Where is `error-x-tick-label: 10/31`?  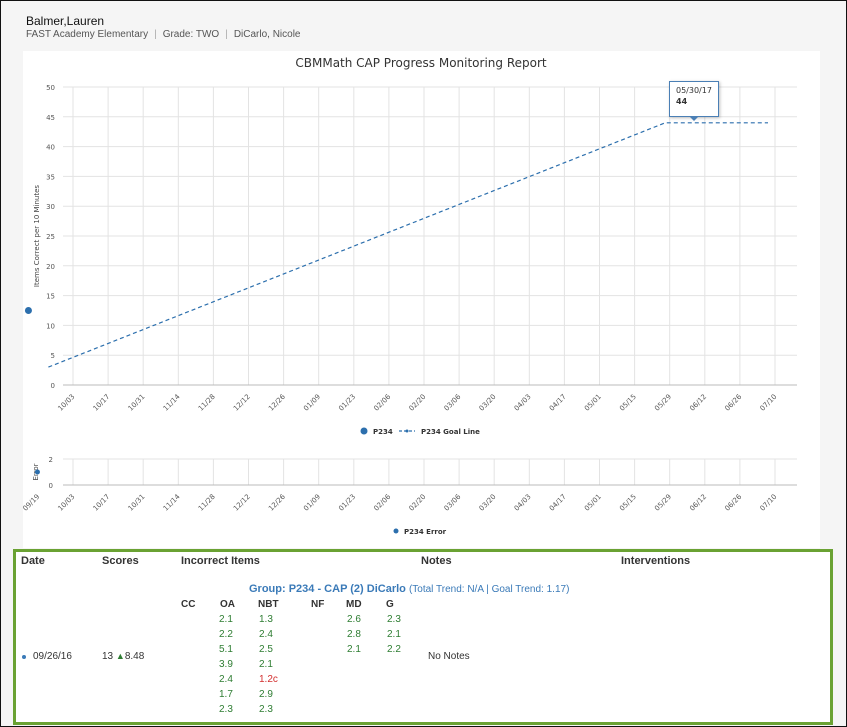 error-x-tick-label: 10/31 is located at coordinates (137, 503).